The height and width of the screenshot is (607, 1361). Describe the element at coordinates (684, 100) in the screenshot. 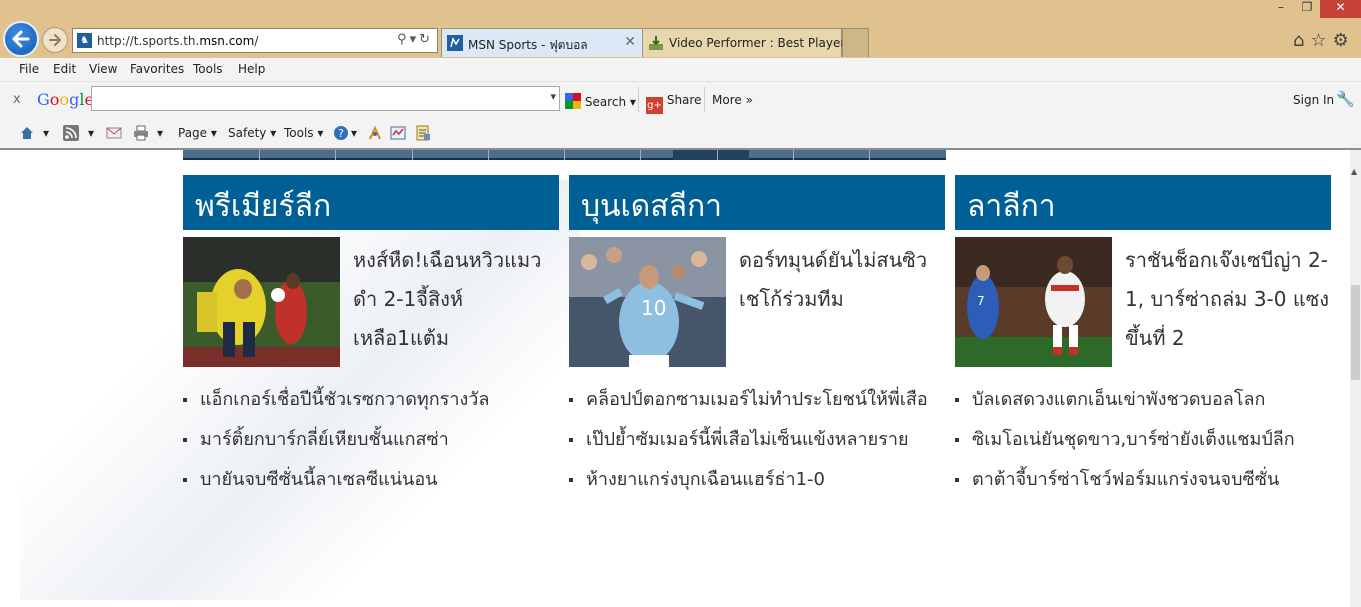

I see `share-label: Share` at that location.